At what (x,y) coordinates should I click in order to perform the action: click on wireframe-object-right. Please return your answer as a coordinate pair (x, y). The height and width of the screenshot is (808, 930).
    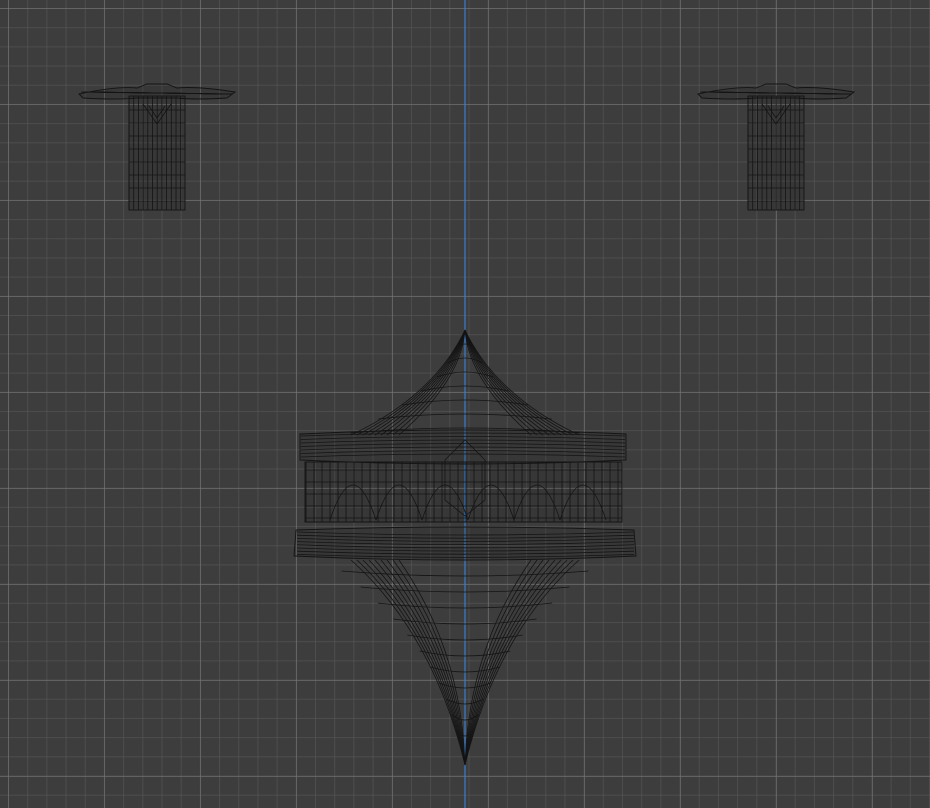
    Looking at the image, I should click on (776, 147).